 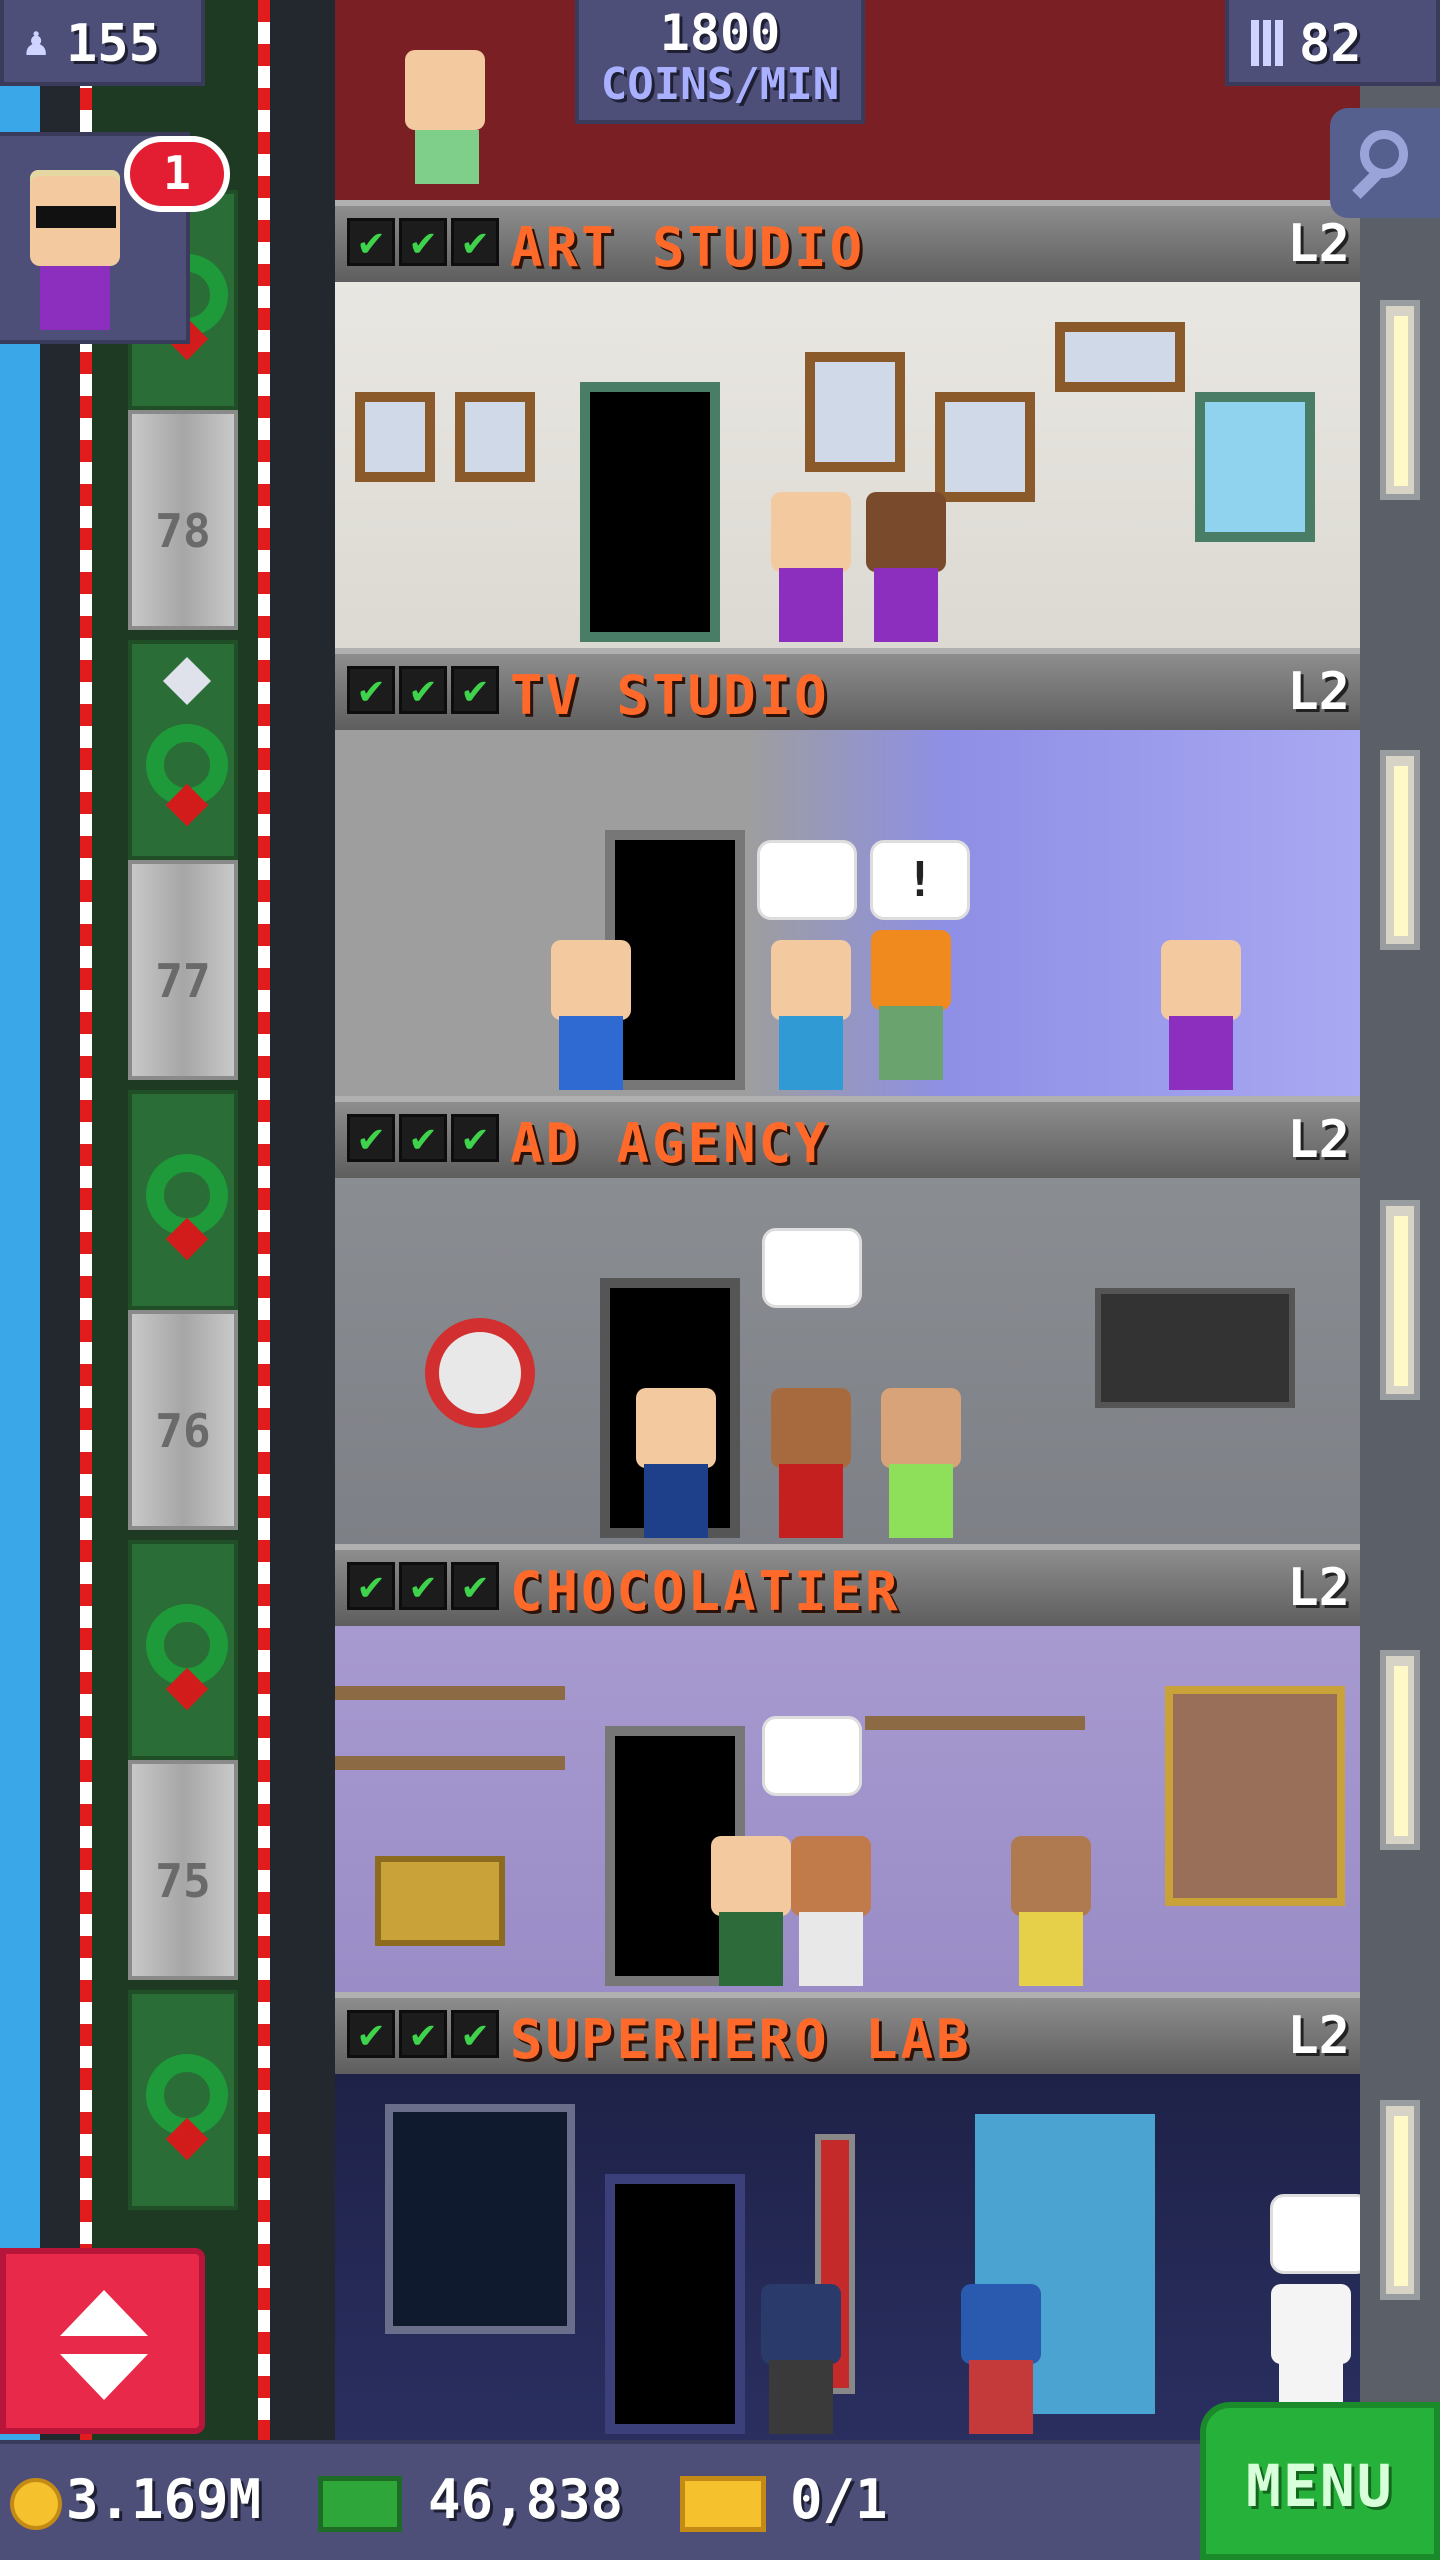 I want to click on floor-banner: ✔ ✔ ✔ CHOCOLATIER L2, so click(x=847, y=1585).